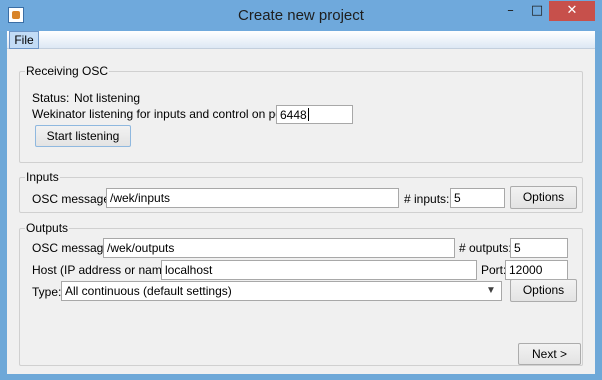  What do you see at coordinates (301, 40) in the screenshot?
I see `menu-bar: File` at bounding box center [301, 40].